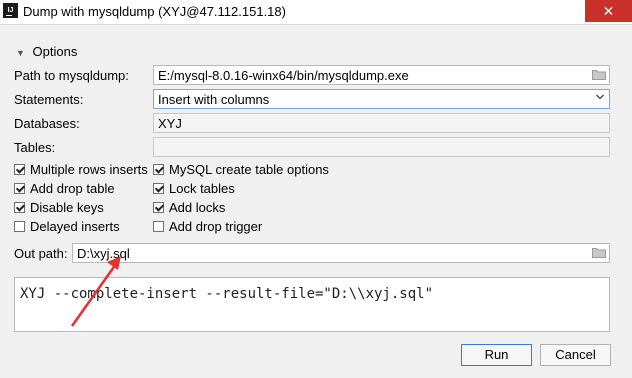 The height and width of the screenshot is (378, 632). I want to click on path-value: E:/mysql-8.0.16-winx64/bin/mysqldump.exe, so click(283, 75).